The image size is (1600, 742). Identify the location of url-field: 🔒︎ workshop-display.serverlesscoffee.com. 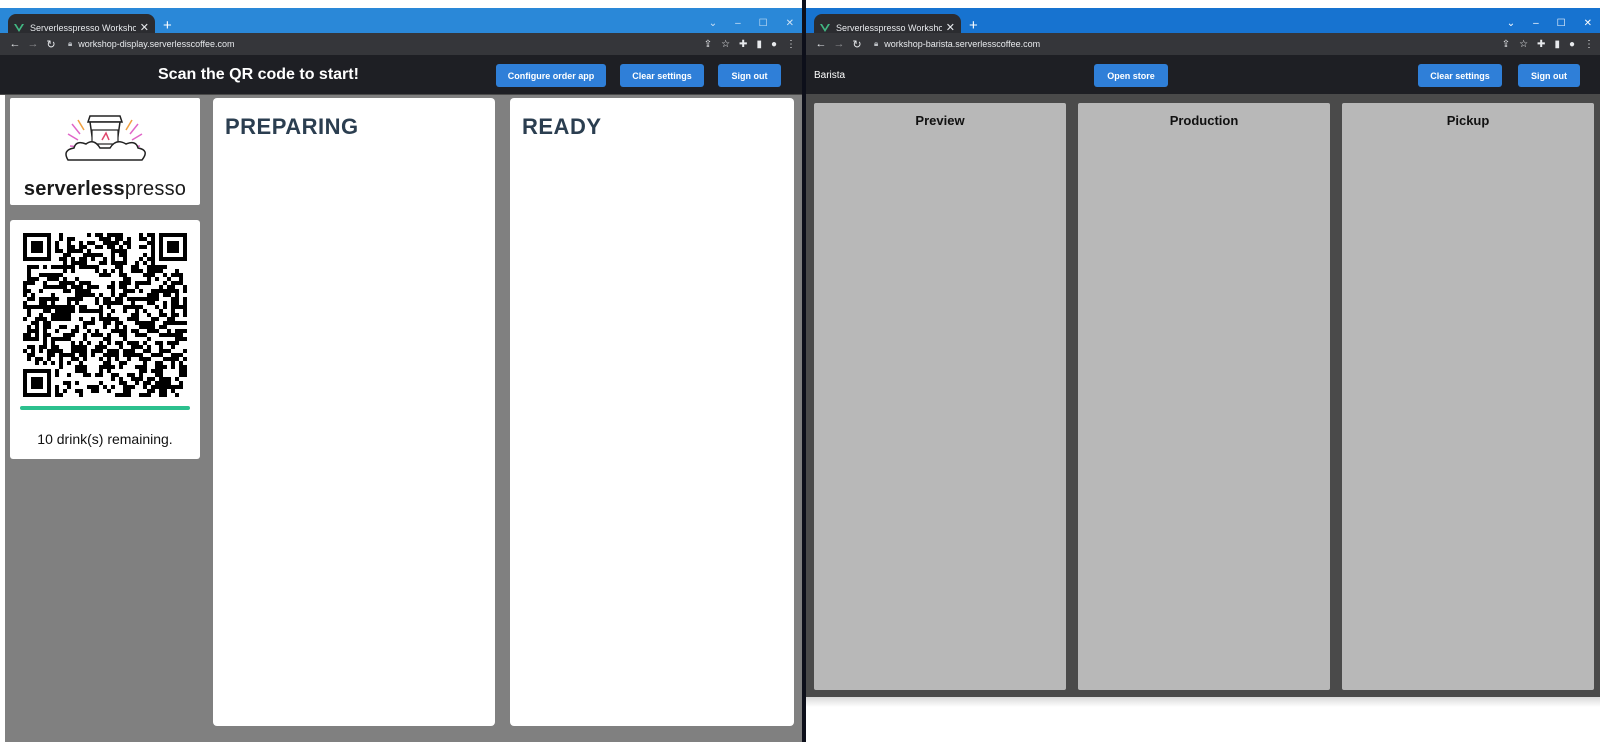
(386, 44).